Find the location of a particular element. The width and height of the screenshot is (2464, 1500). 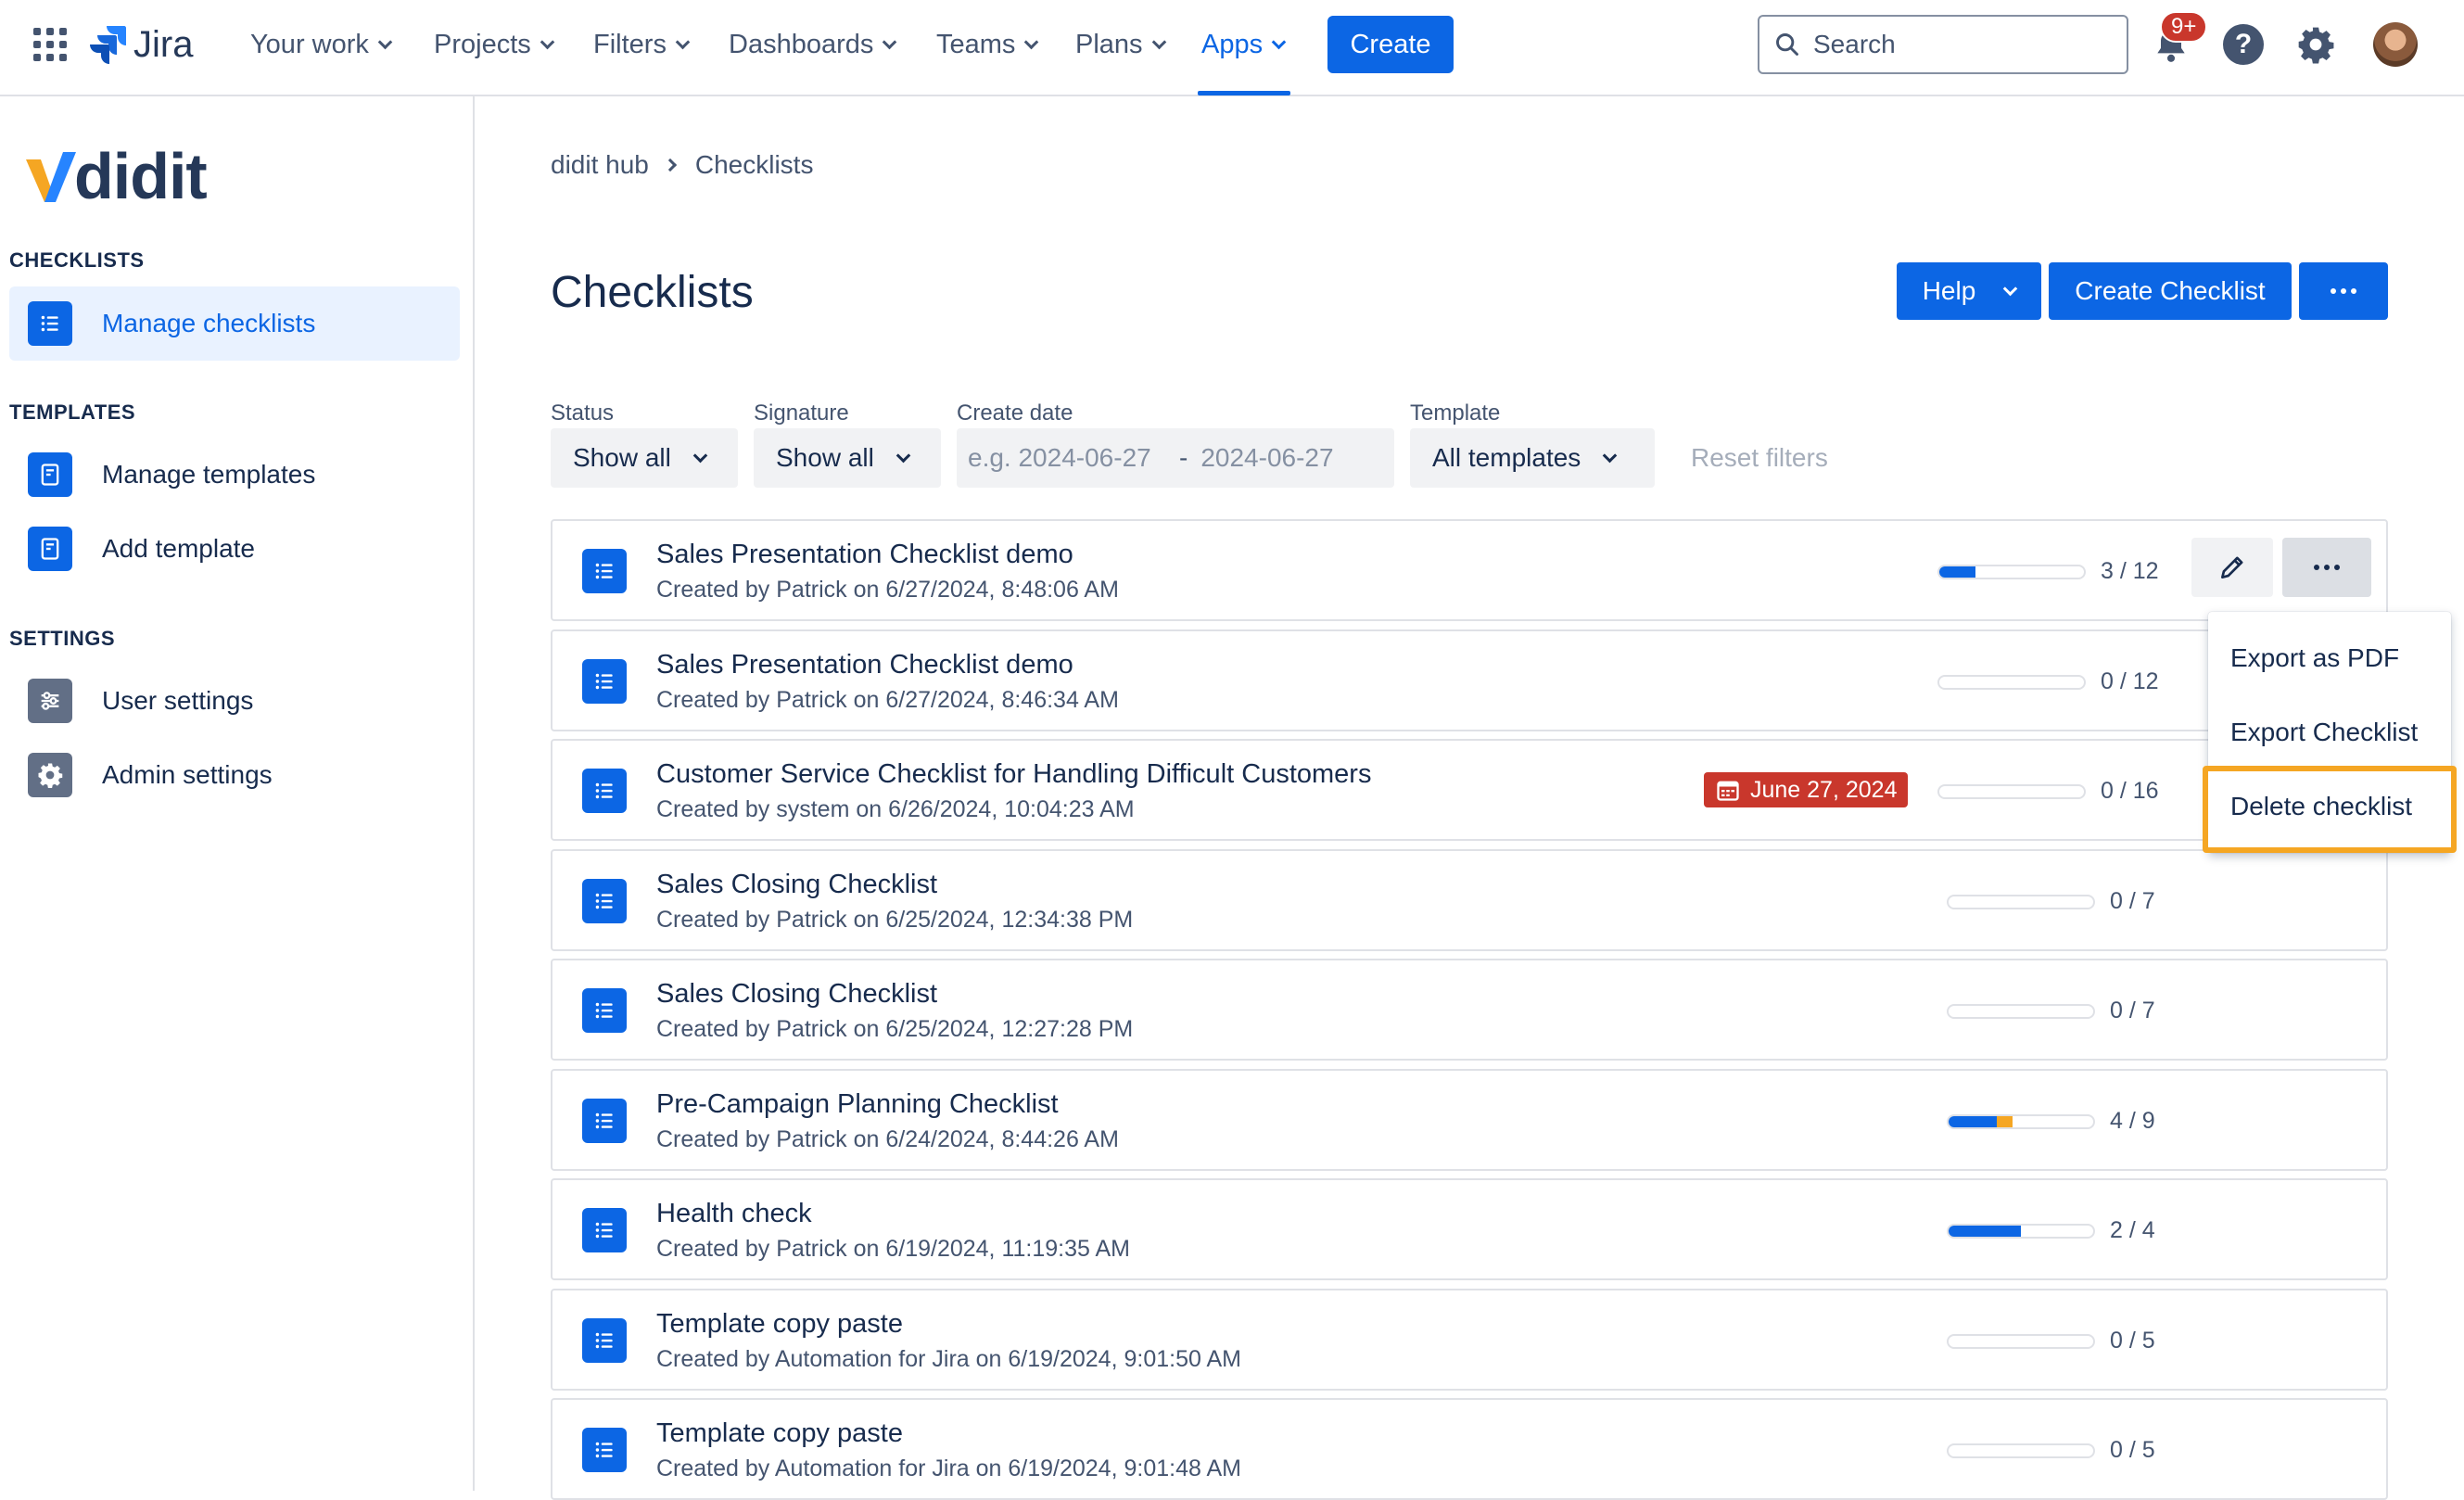

section-heading-settings: SETTINGS is located at coordinates (62, 638).